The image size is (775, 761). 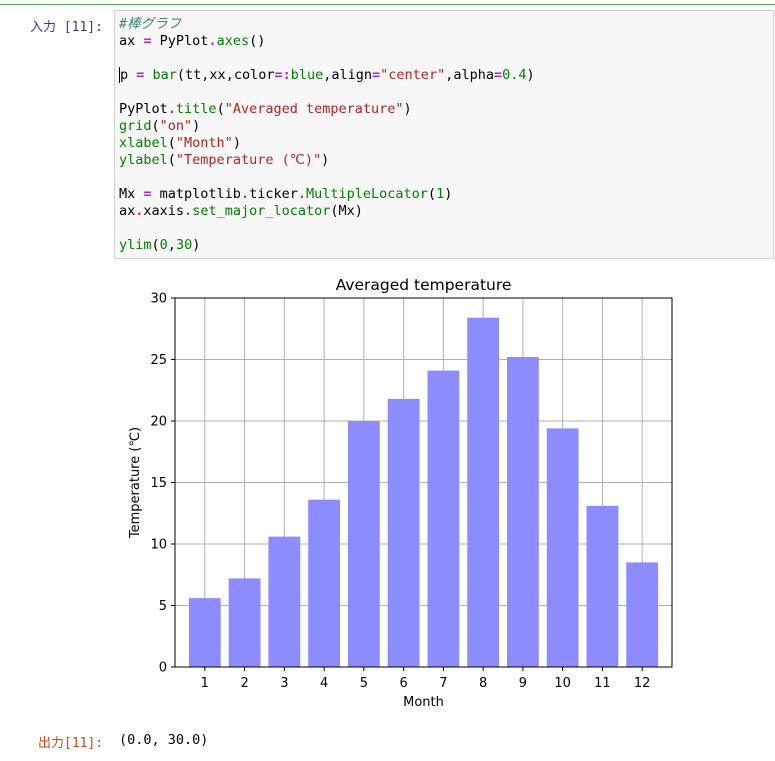 What do you see at coordinates (163, 606) in the screenshot?
I see `y-tick-label: 5` at bounding box center [163, 606].